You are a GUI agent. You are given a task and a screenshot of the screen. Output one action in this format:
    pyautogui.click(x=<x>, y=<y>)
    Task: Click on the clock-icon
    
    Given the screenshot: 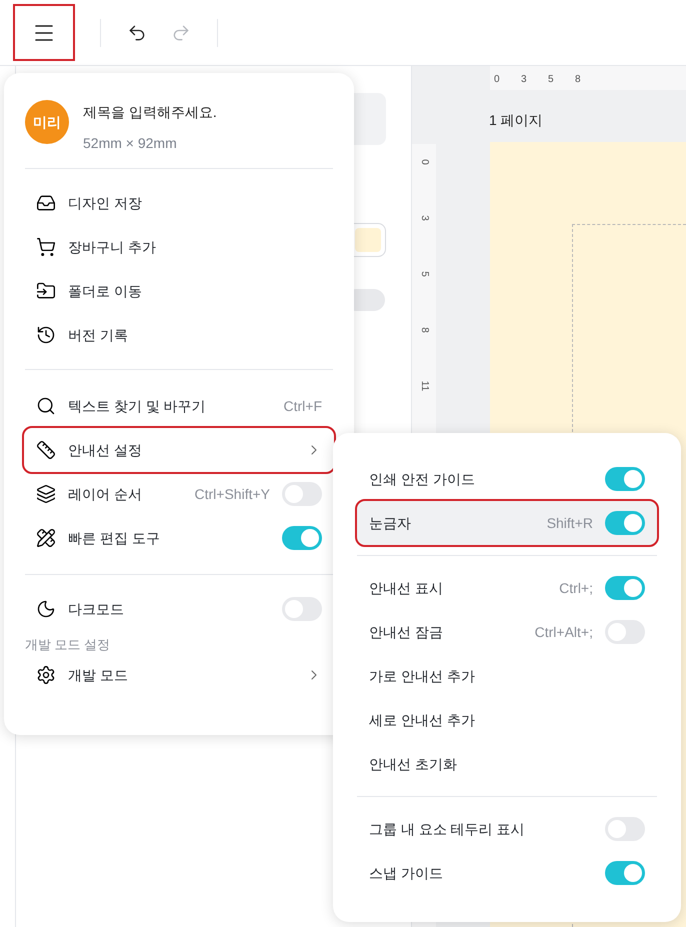 What is the action you would take?
    pyautogui.click(x=46, y=335)
    